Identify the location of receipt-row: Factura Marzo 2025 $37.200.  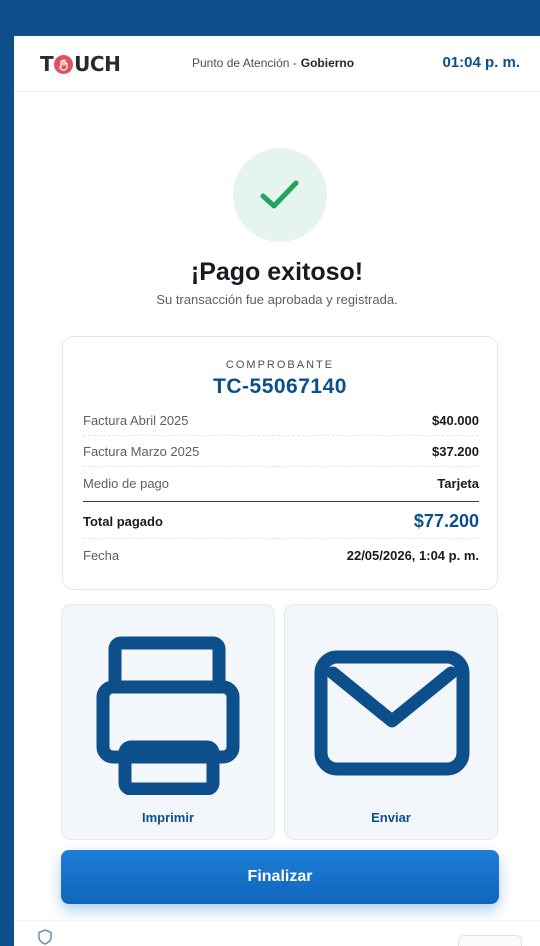
(281, 452).